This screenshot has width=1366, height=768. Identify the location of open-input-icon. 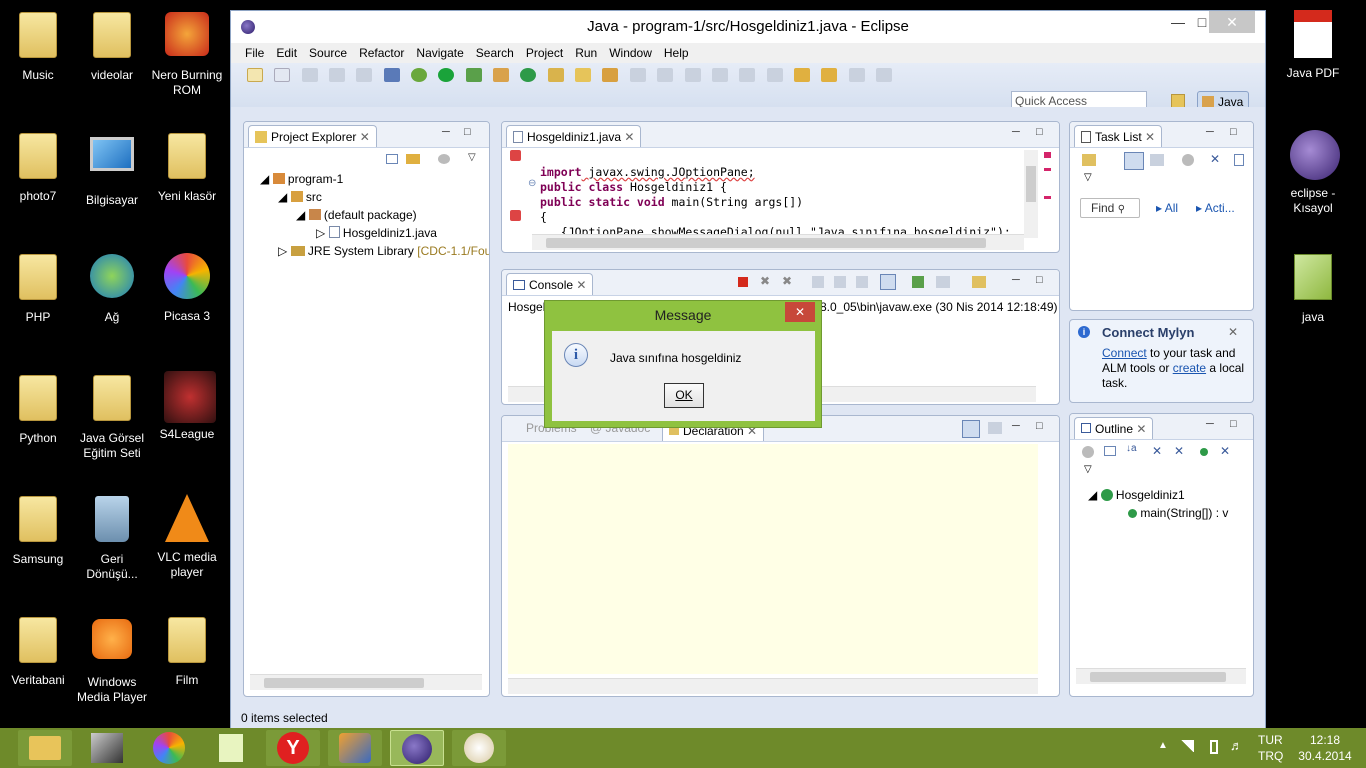
(995, 428).